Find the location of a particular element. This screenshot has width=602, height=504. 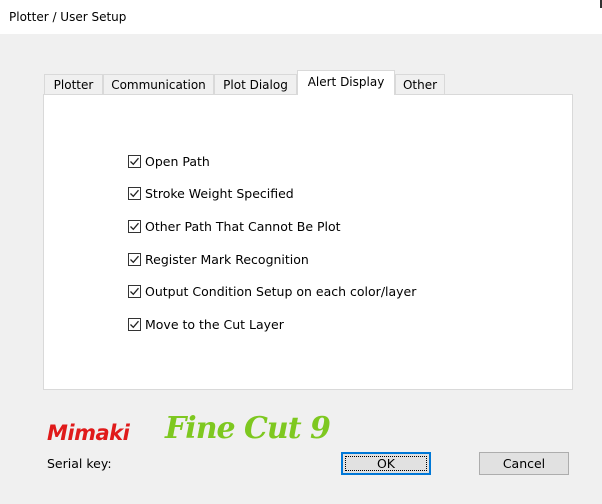

alert-option-stroke-weight: Stroke Weight Specified is located at coordinates (272, 194).